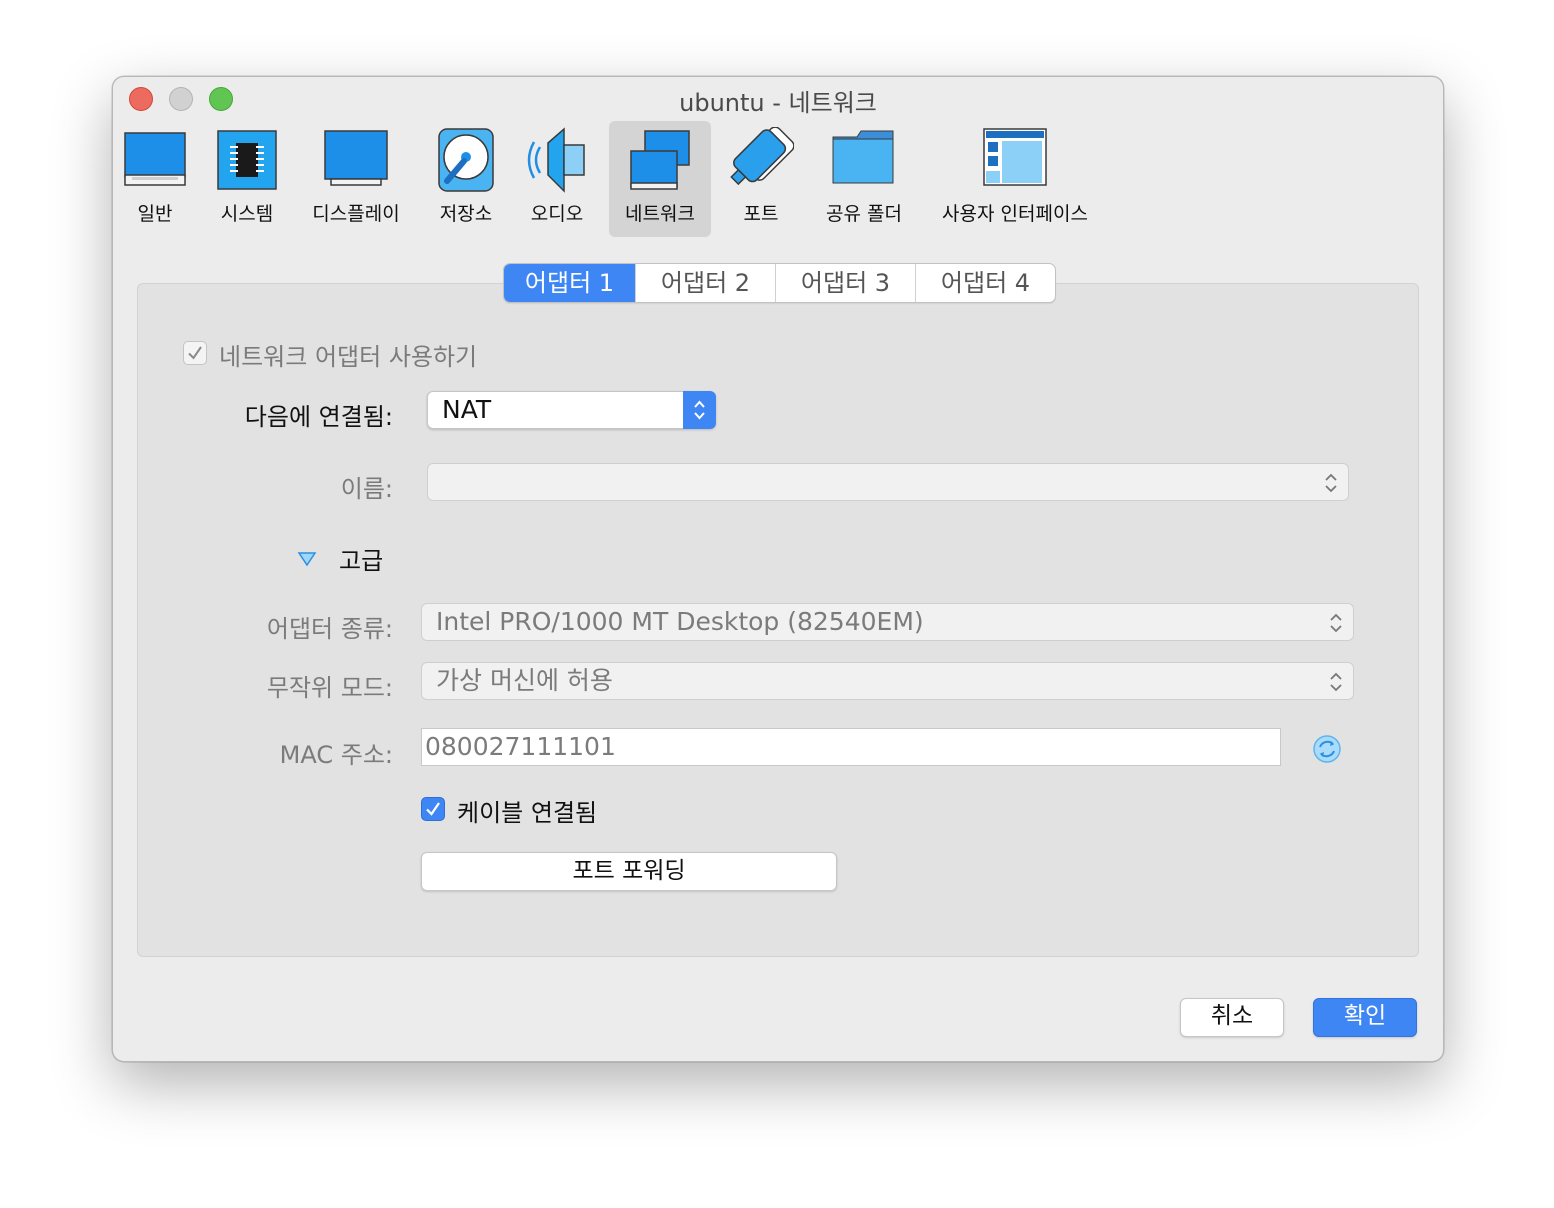 This screenshot has height=1208, width=1554. I want to click on general-icon, so click(155, 160).